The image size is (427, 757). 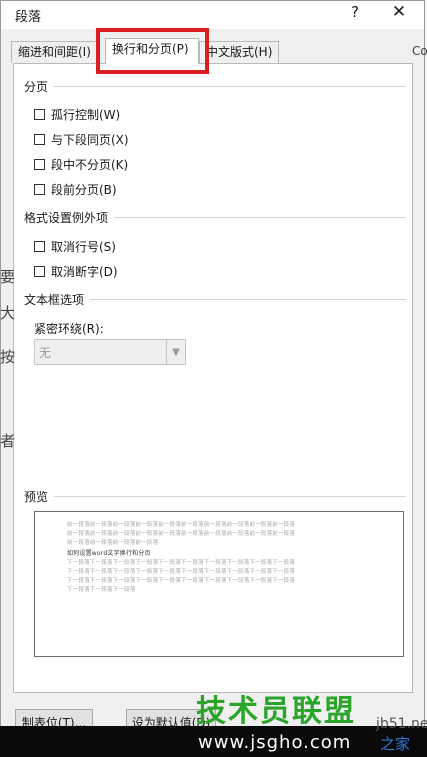 I want to click on section-pagination: 分页, so click(x=215, y=86).